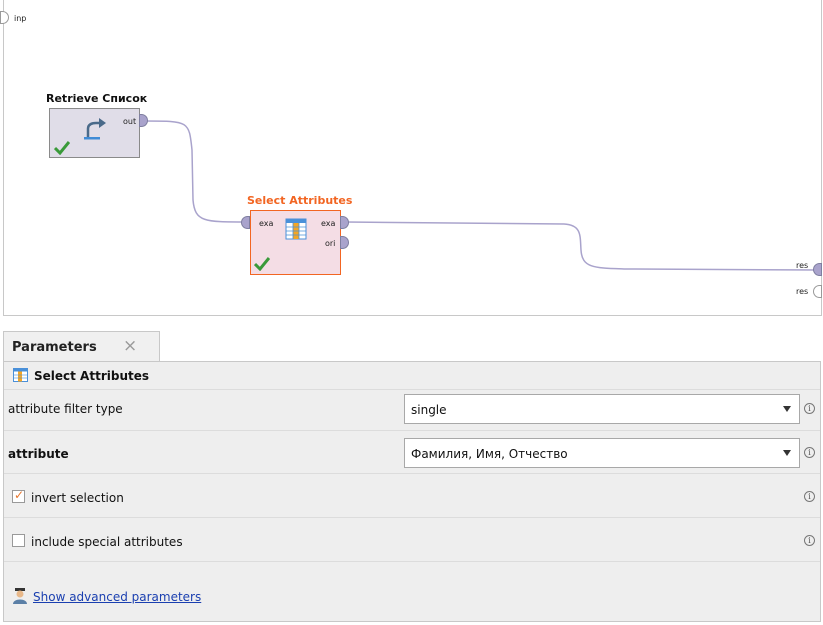  I want to click on attribute-filter-type-select: single, so click(602, 409).